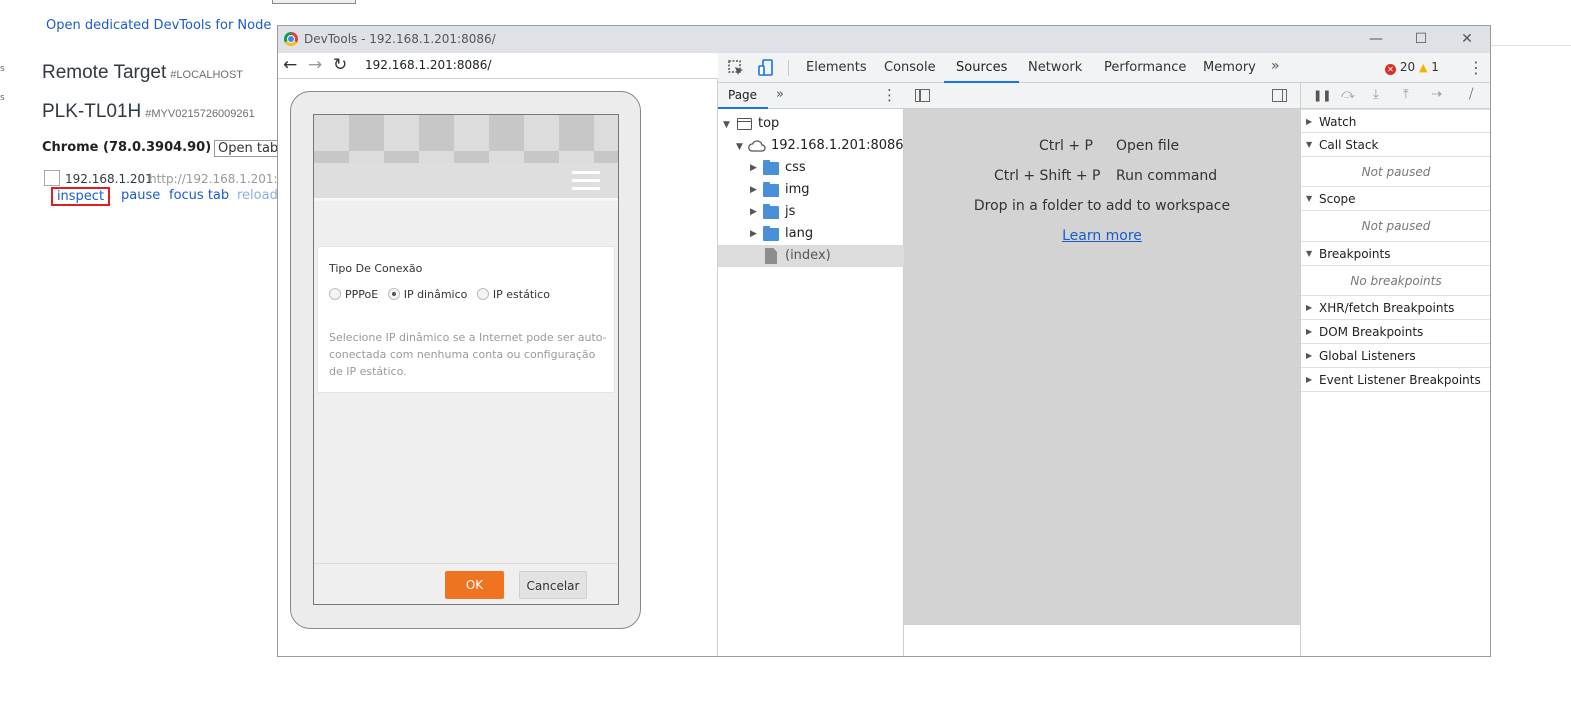 The image size is (1571, 704). I want to click on open-tab-input: Open tab w, so click(249, 148).